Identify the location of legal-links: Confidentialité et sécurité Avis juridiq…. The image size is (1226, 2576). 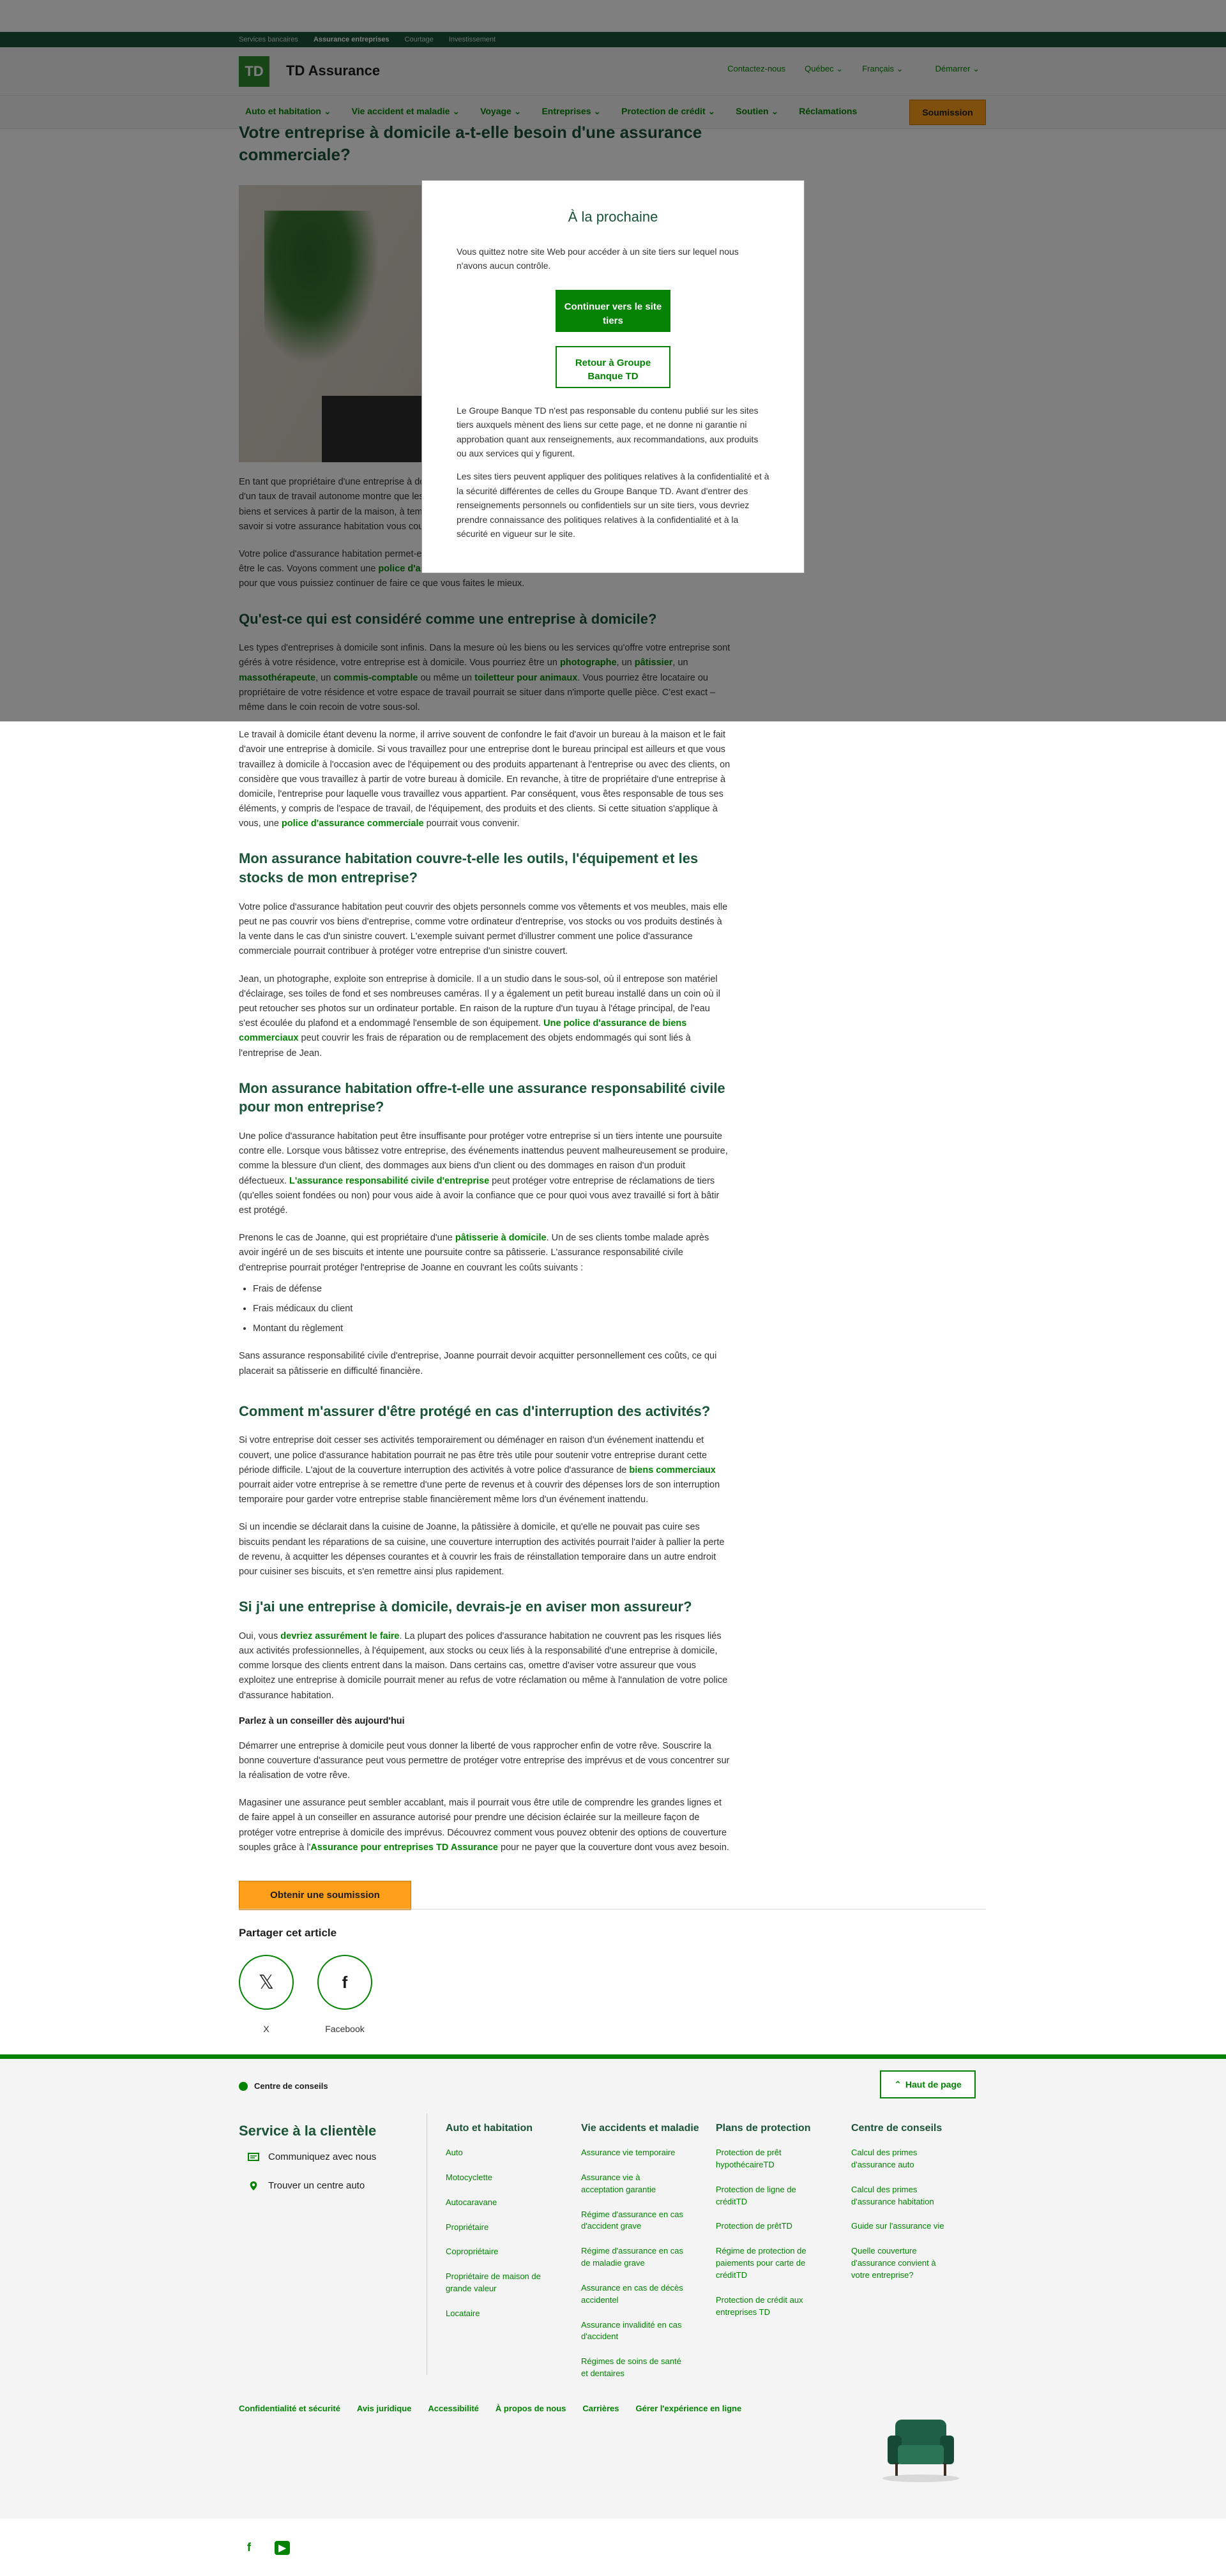
(490, 2408).